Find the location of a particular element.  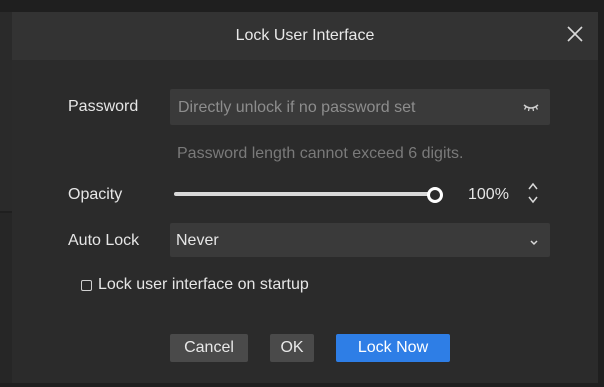

password-field: Directly unlock if no password set is located at coordinates (360, 107).